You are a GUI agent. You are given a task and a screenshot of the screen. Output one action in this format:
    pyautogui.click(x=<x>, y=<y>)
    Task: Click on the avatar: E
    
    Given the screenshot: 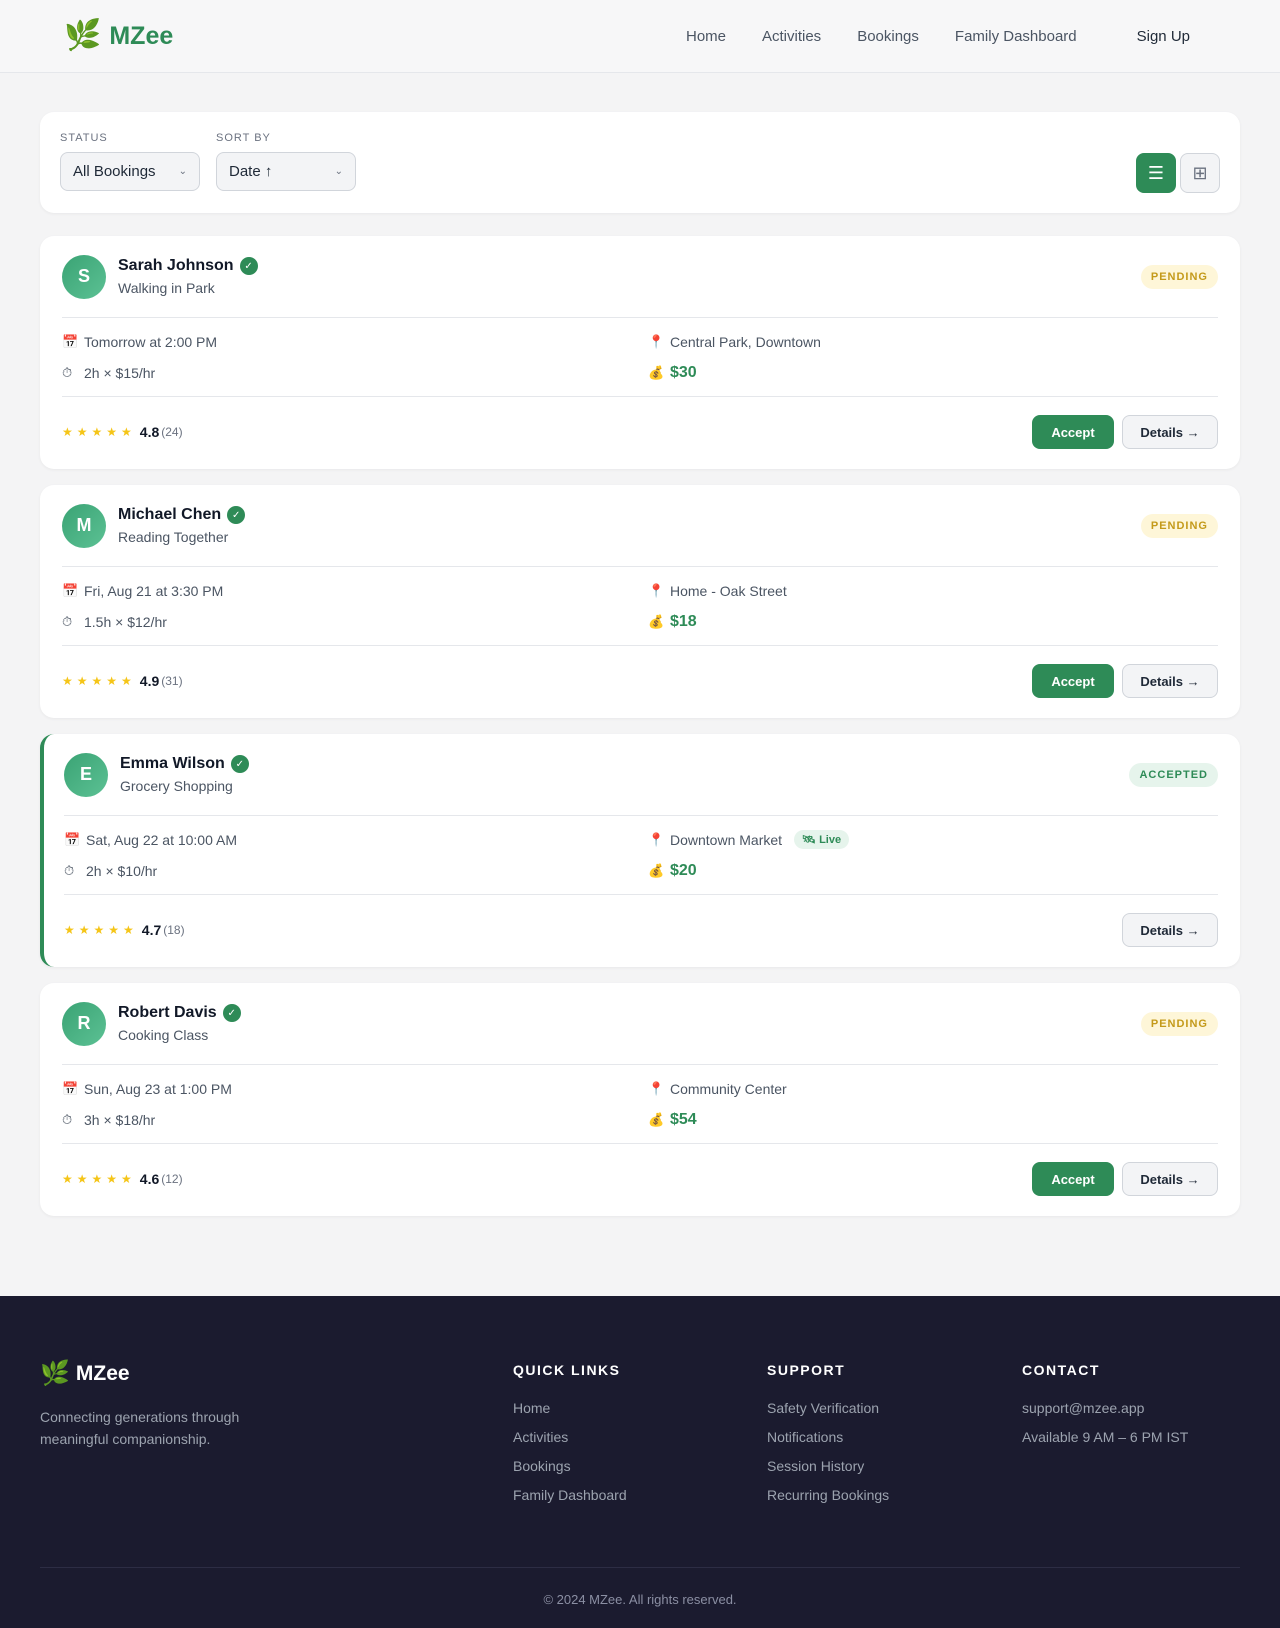 What is the action you would take?
    pyautogui.click(x=86, y=774)
    